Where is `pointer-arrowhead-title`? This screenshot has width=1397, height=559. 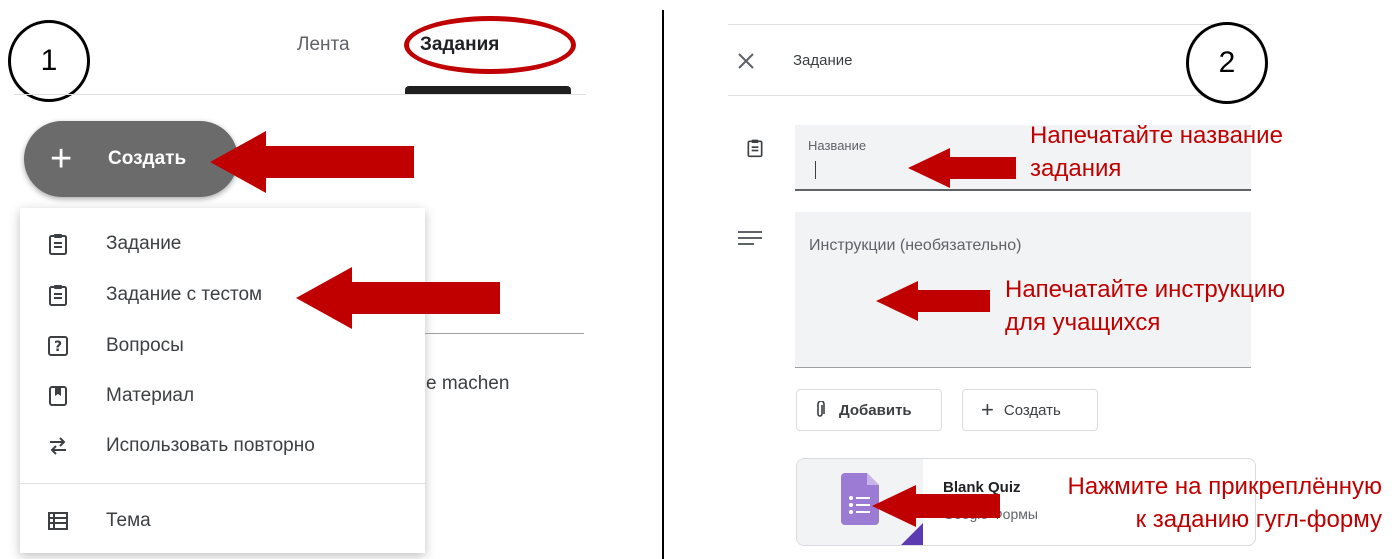 pointer-arrowhead-title is located at coordinates (929, 168).